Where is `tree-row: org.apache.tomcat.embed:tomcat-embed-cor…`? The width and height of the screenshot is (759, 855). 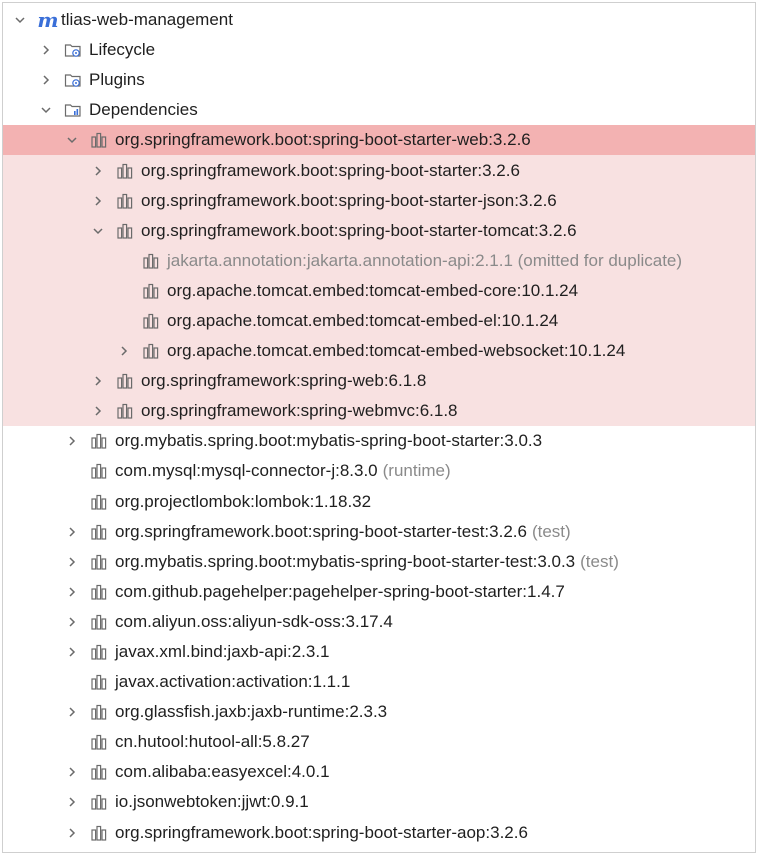 tree-row: org.apache.tomcat.embed:tomcat-embed-cor… is located at coordinates (379, 290).